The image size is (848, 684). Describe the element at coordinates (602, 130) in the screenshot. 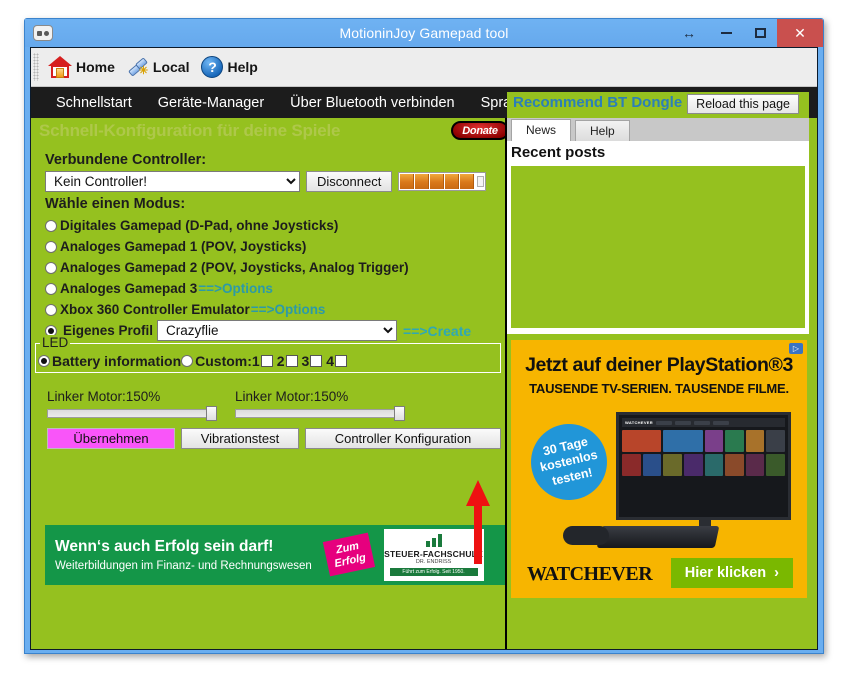

I see `tab-help: Help` at that location.